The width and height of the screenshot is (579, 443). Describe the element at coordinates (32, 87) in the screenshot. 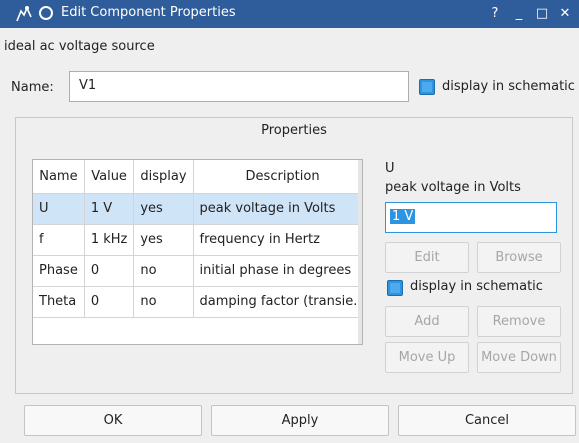

I see `name-label: Name:` at that location.